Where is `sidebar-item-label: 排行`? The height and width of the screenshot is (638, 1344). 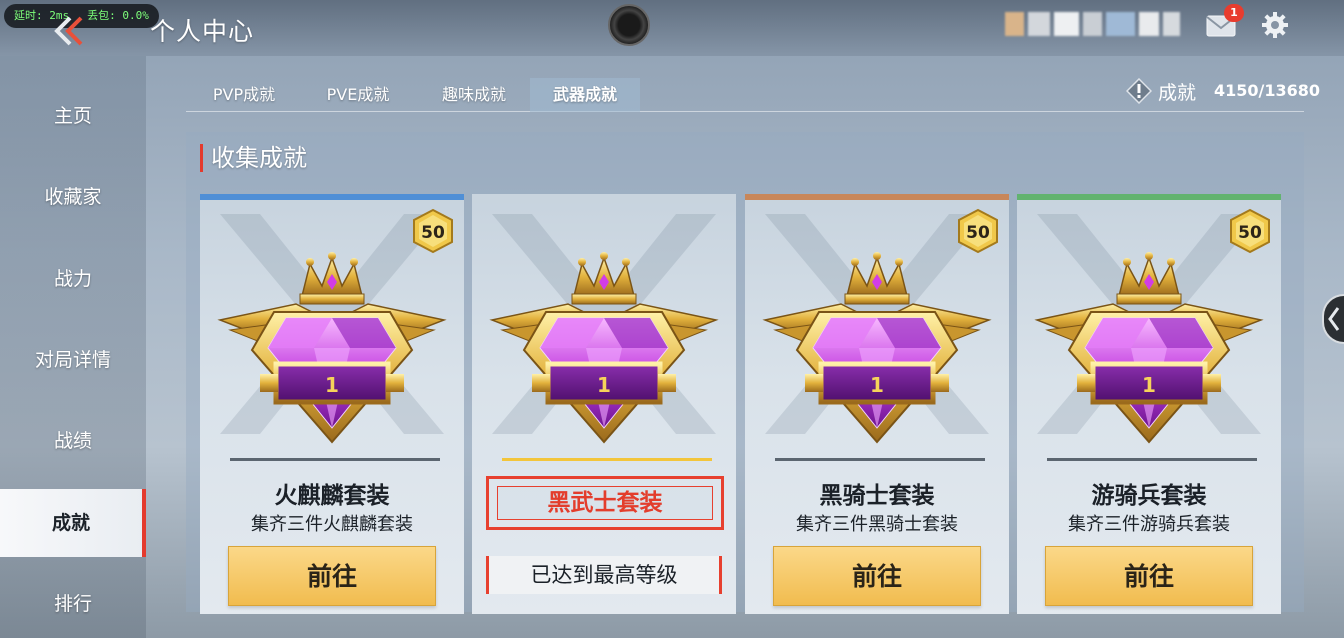
sidebar-item-label: 排行 is located at coordinates (72, 604).